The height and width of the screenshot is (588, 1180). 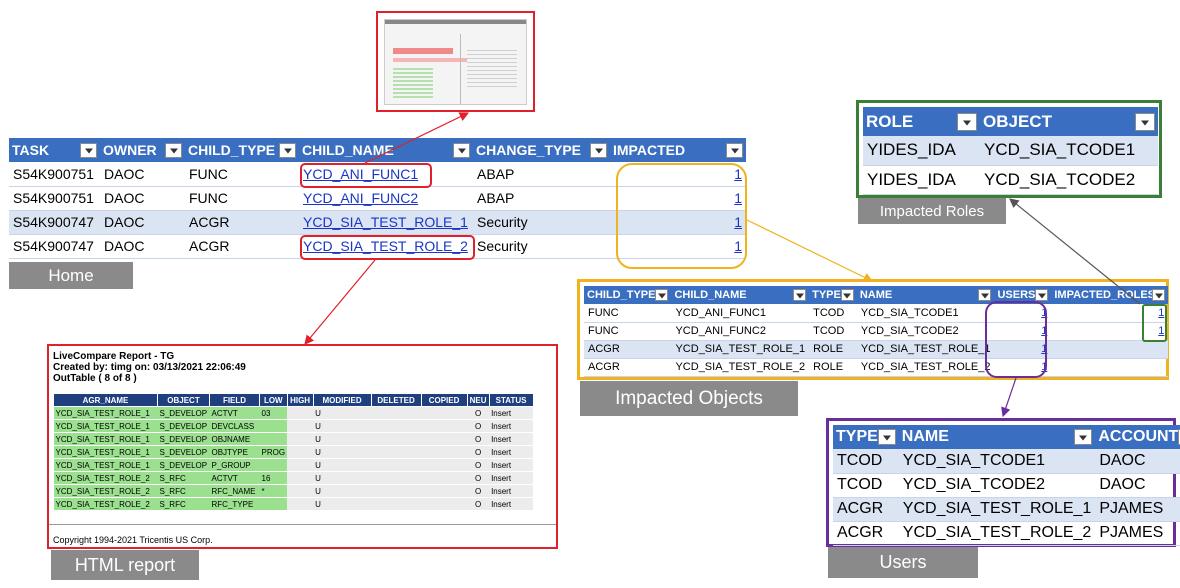 I want to click on report-cell: 16, so click(x=273, y=478).